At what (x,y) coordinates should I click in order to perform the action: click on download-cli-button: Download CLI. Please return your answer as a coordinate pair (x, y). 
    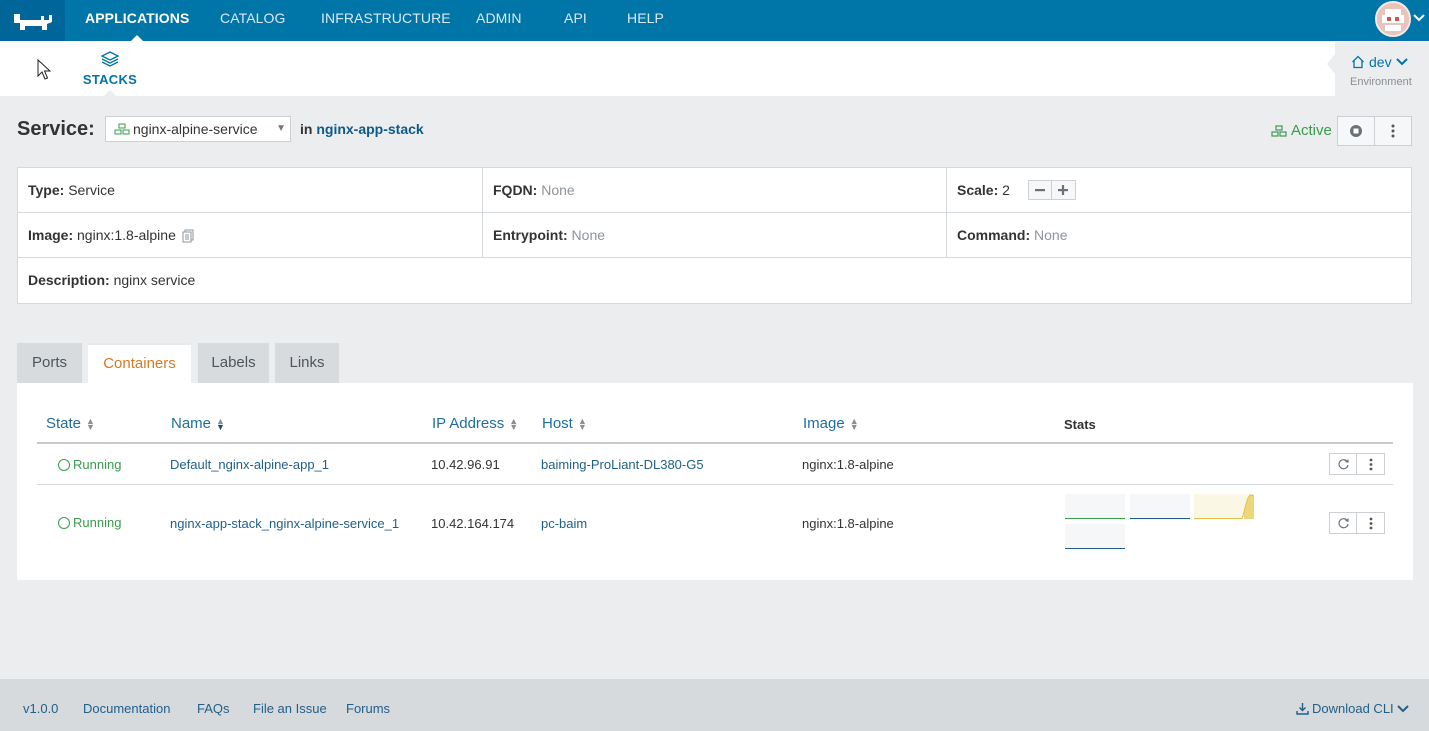
    Looking at the image, I should click on (1352, 708).